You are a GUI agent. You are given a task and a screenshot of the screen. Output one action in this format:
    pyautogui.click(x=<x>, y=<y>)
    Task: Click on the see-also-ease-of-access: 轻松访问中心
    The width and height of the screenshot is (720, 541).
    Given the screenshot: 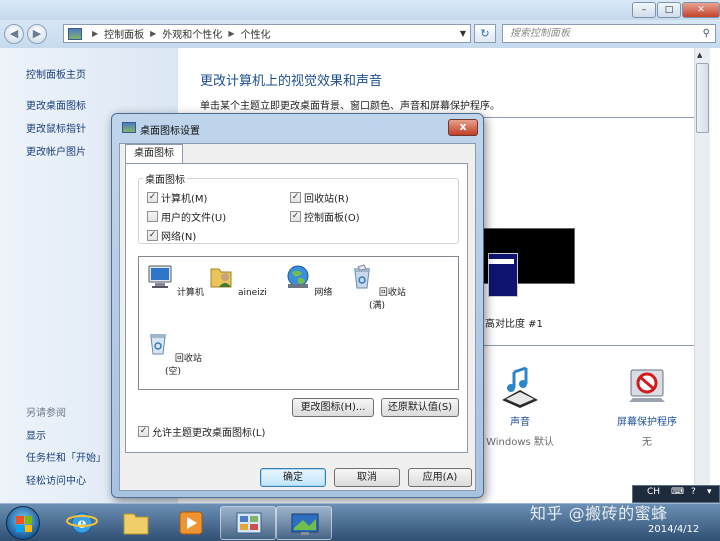 What is the action you would take?
    pyautogui.click(x=56, y=479)
    